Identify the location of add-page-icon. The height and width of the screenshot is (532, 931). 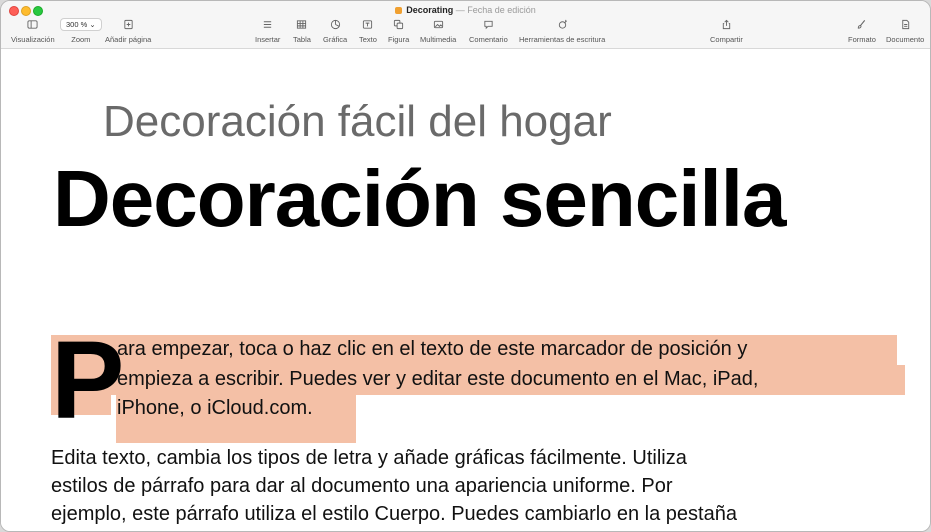
(128, 24).